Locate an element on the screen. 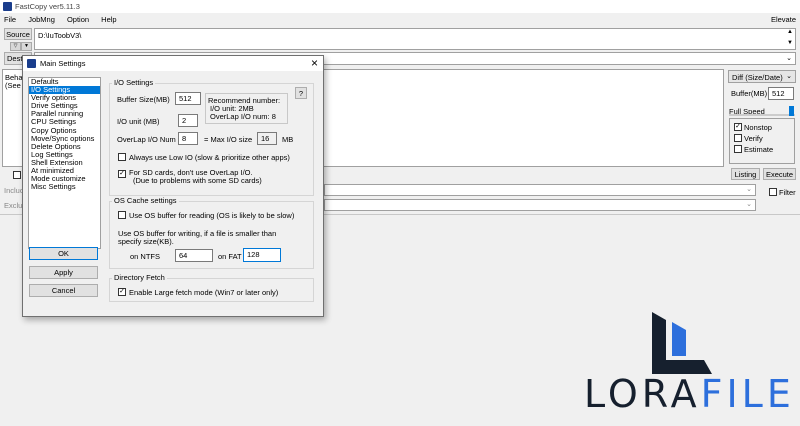  nav-item-misc-settings: Misc Settings is located at coordinates (64, 187).